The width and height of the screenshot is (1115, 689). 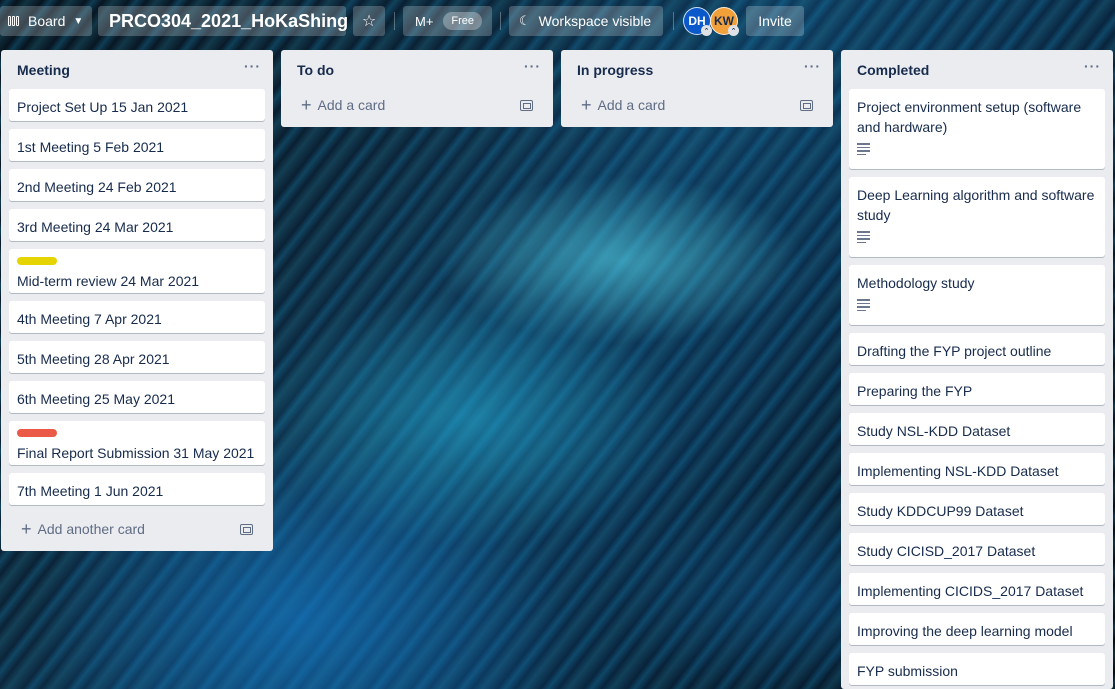 I want to click on add-card-button: + Add another card, so click(x=137, y=529).